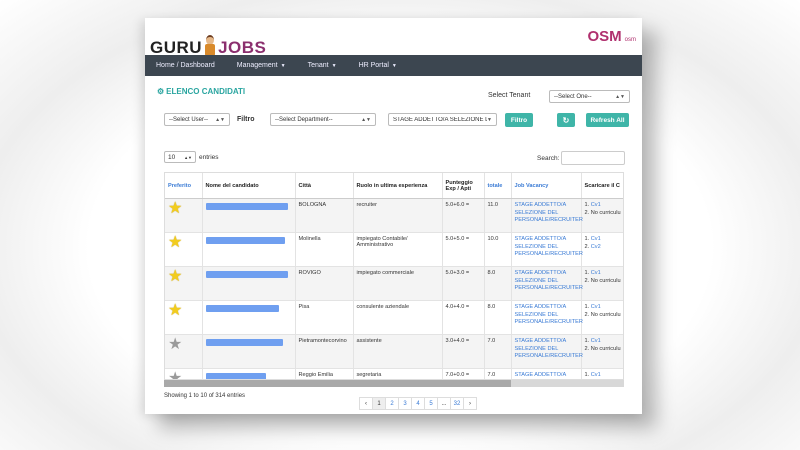 The image size is (800, 450). What do you see at coordinates (593, 158) in the screenshot?
I see `search-input` at bounding box center [593, 158].